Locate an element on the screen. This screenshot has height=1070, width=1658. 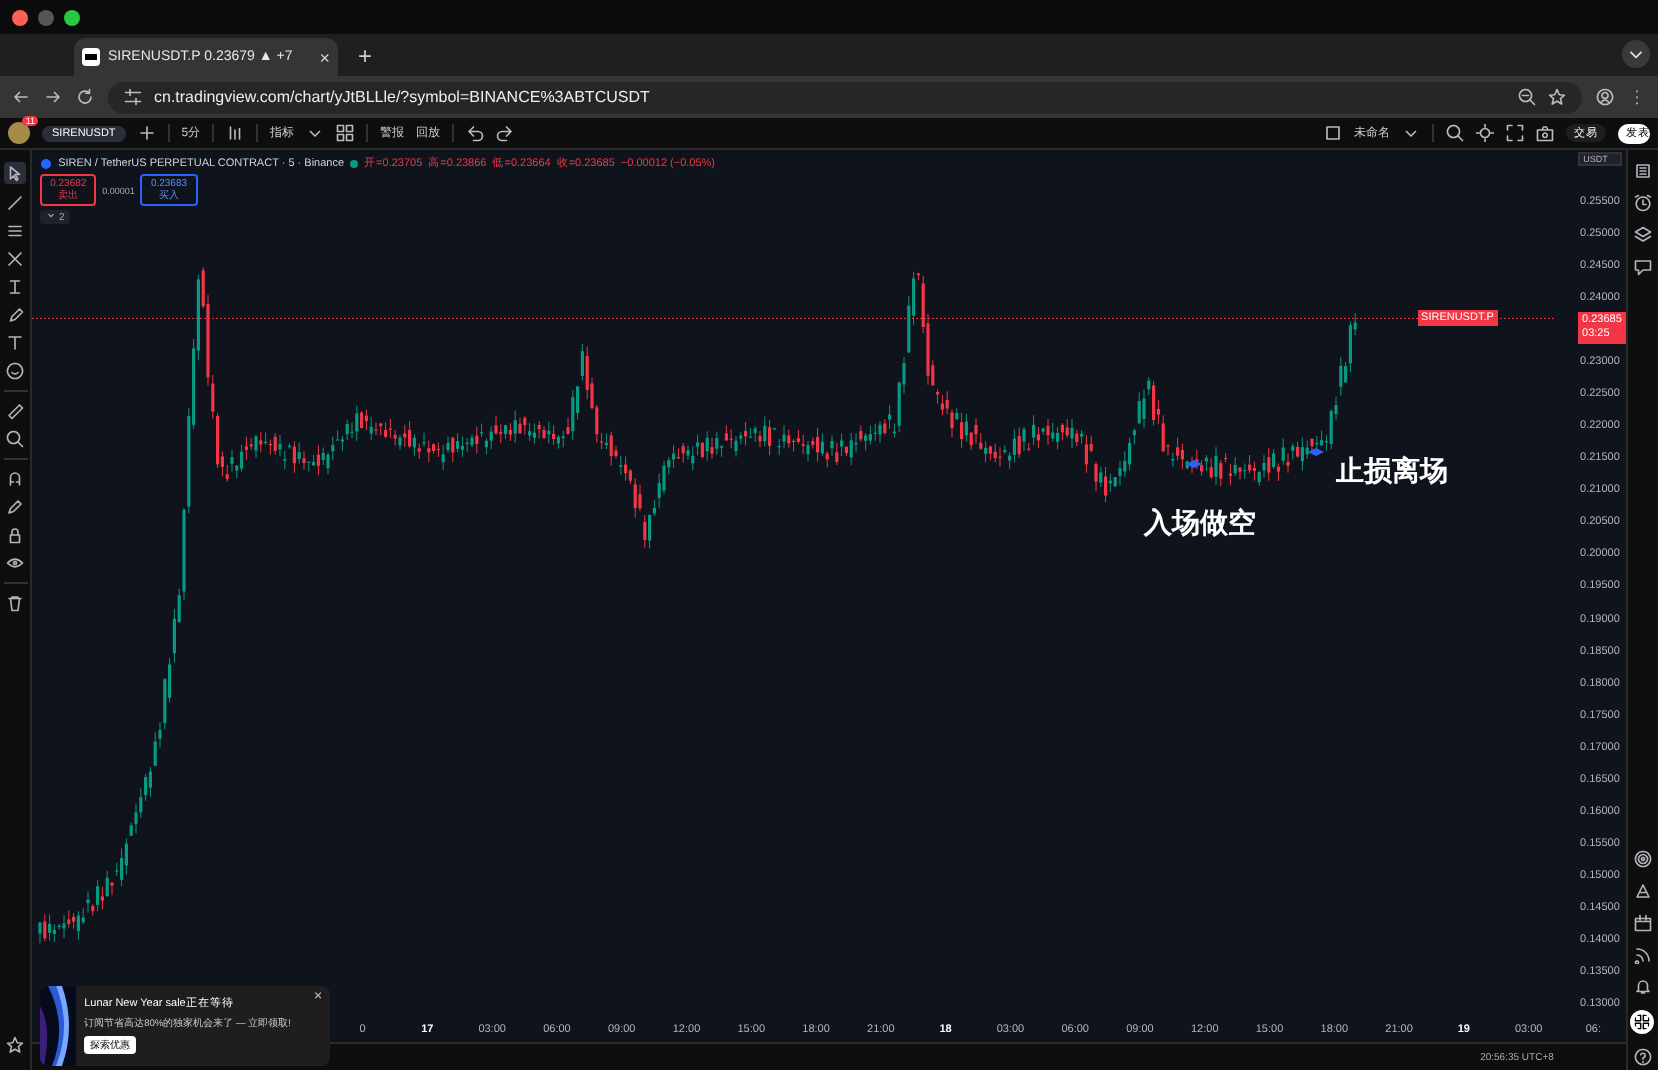
address-bar: cn.tradingview.com/chart/yJtBLLle/?symbol=BINANCE%3ABTCUSDT is located at coordinates (845, 97).